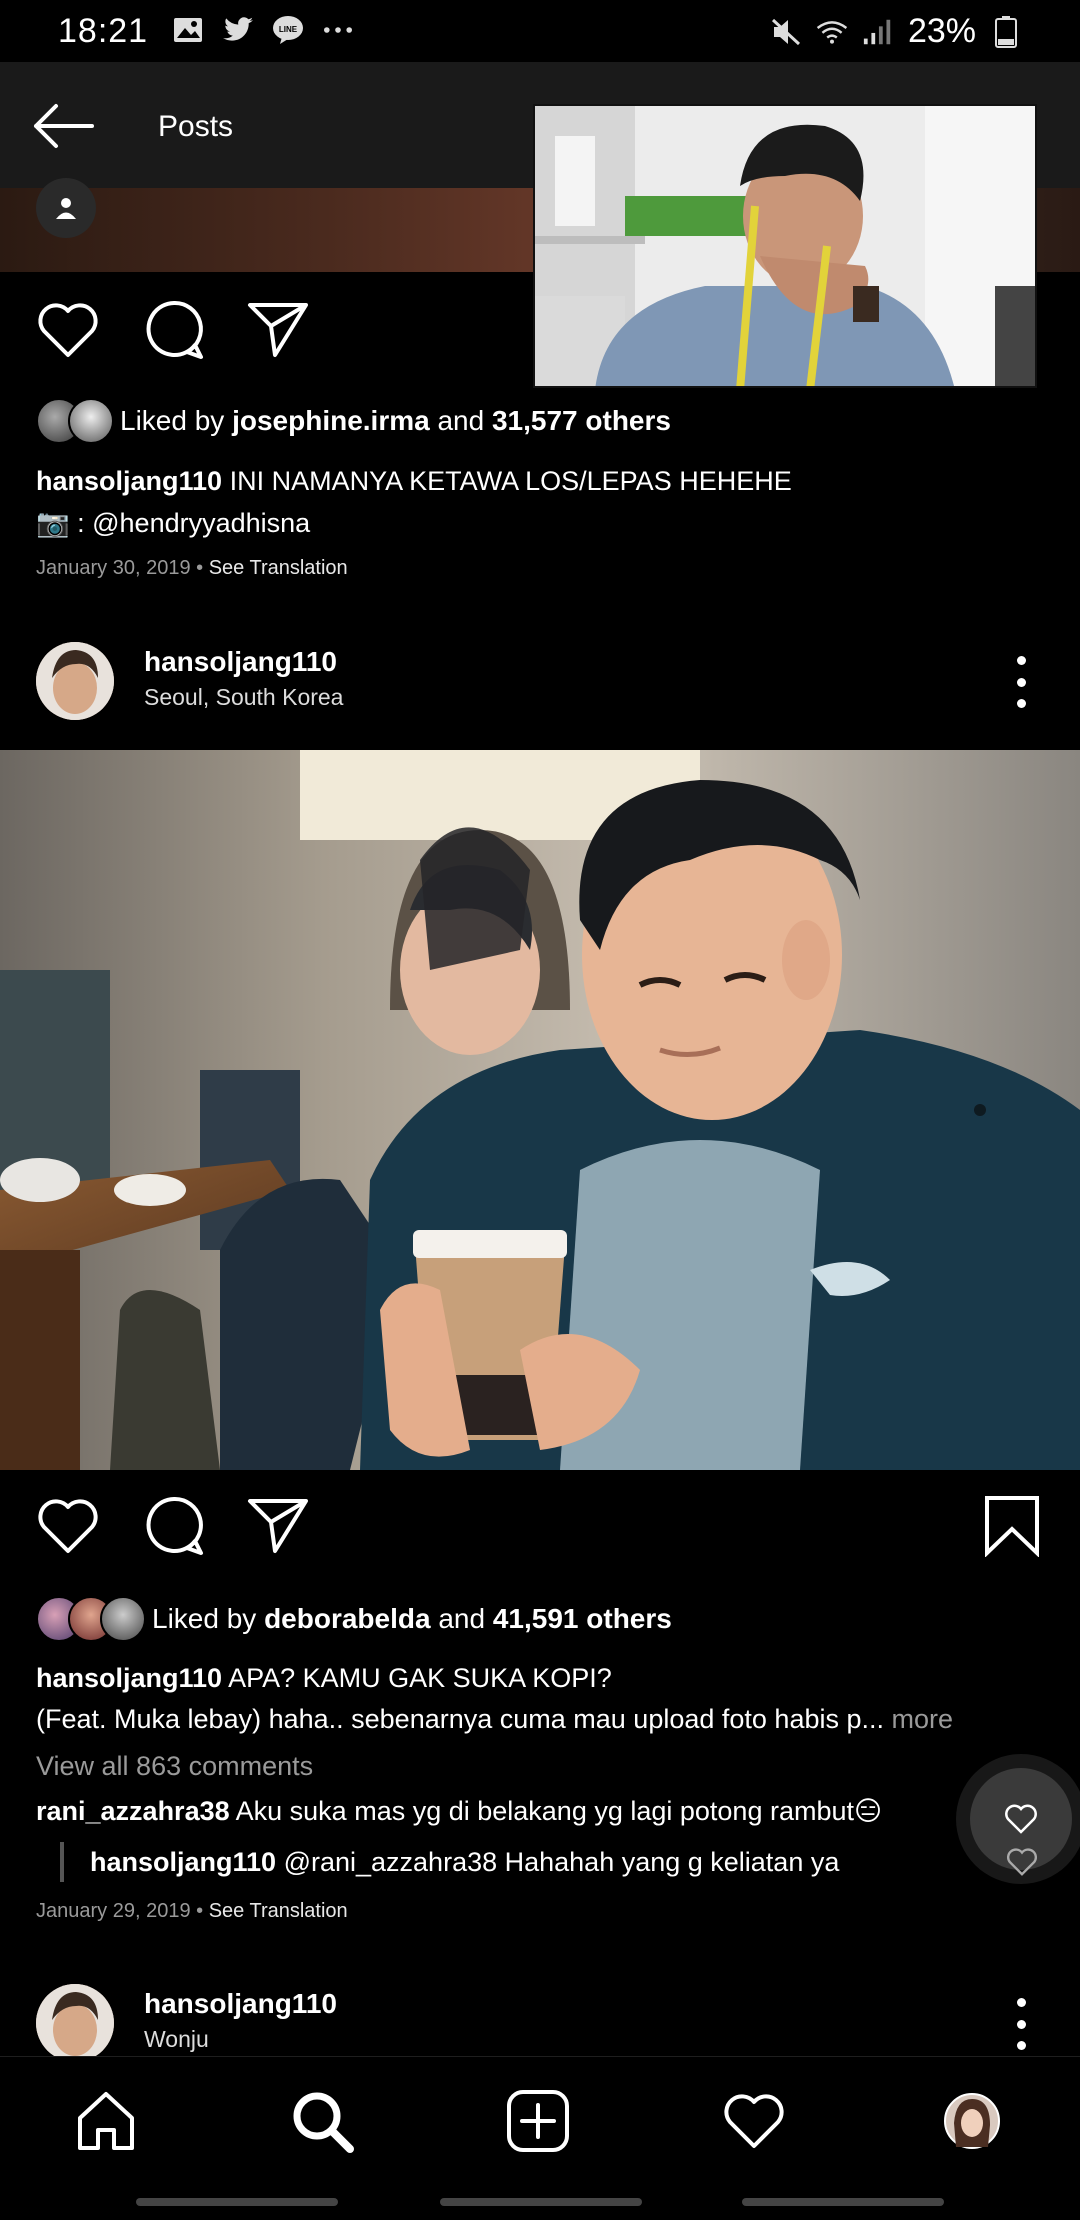  What do you see at coordinates (263, 30) in the screenshot?
I see `notification-icons: LINE` at bounding box center [263, 30].